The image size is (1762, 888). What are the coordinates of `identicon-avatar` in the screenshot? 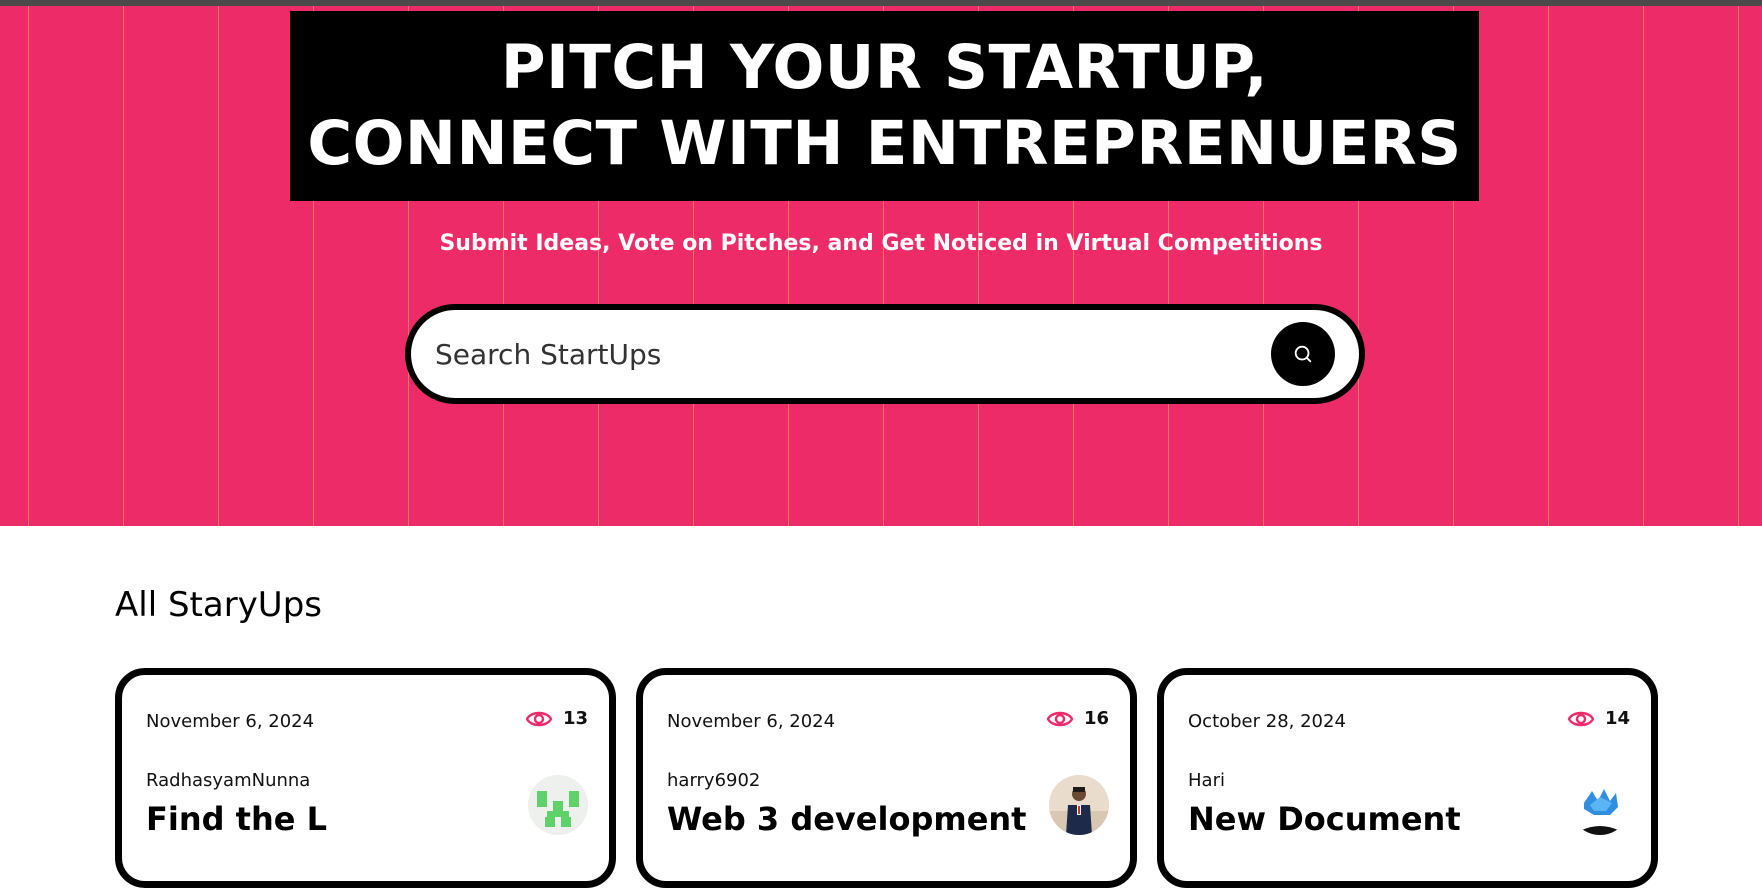 It's located at (558, 805).